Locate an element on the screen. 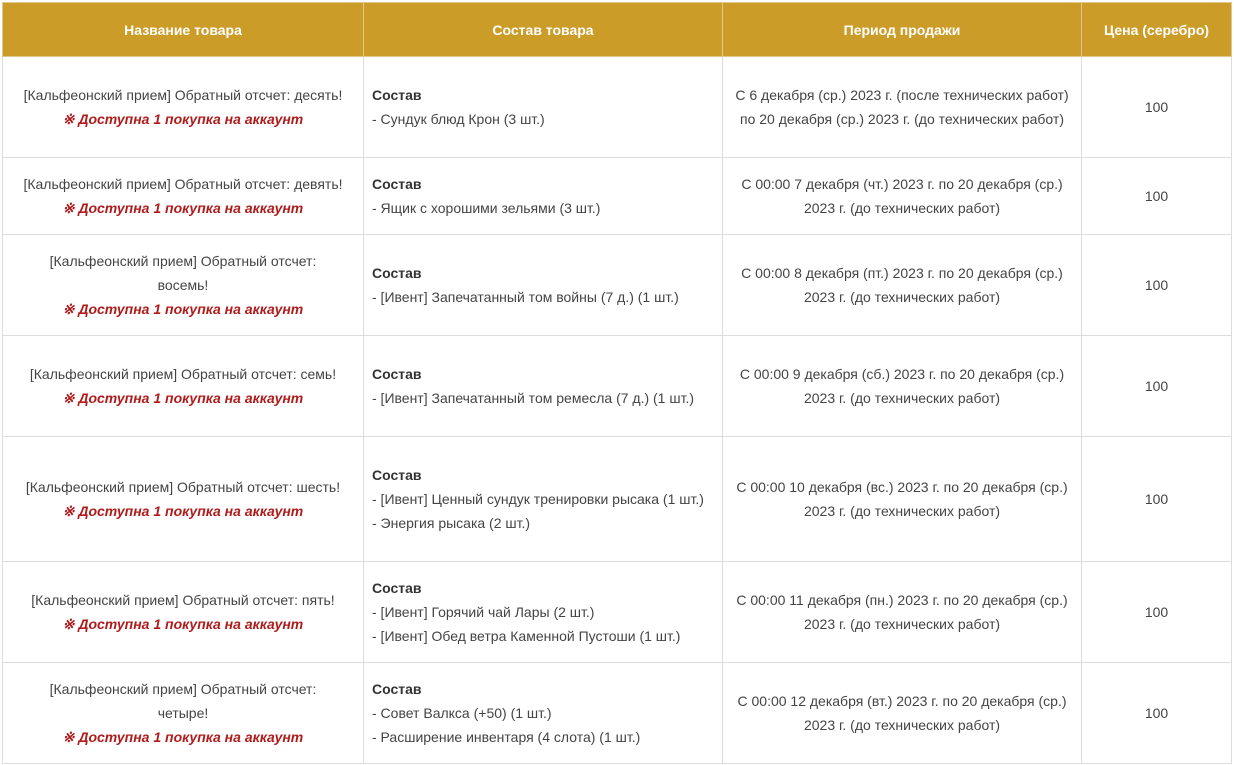  contents-item: - Энергия рысака (2 шт.) is located at coordinates (451, 523).